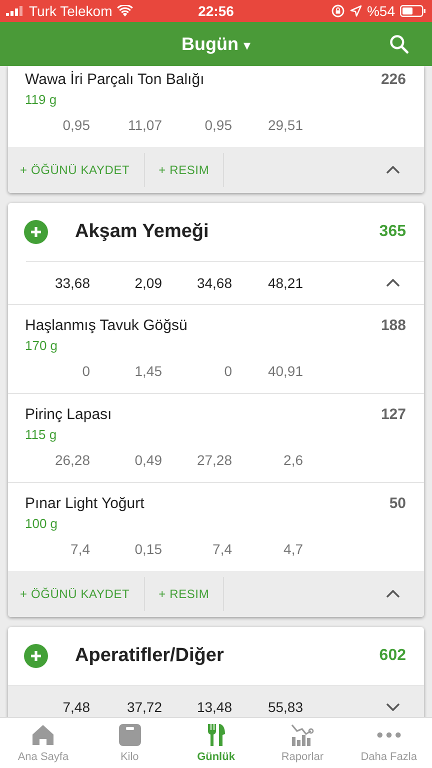 This screenshot has width=432, height=768. What do you see at coordinates (148, 371) in the screenshot?
I see `macro-value: 1,45` at bounding box center [148, 371].